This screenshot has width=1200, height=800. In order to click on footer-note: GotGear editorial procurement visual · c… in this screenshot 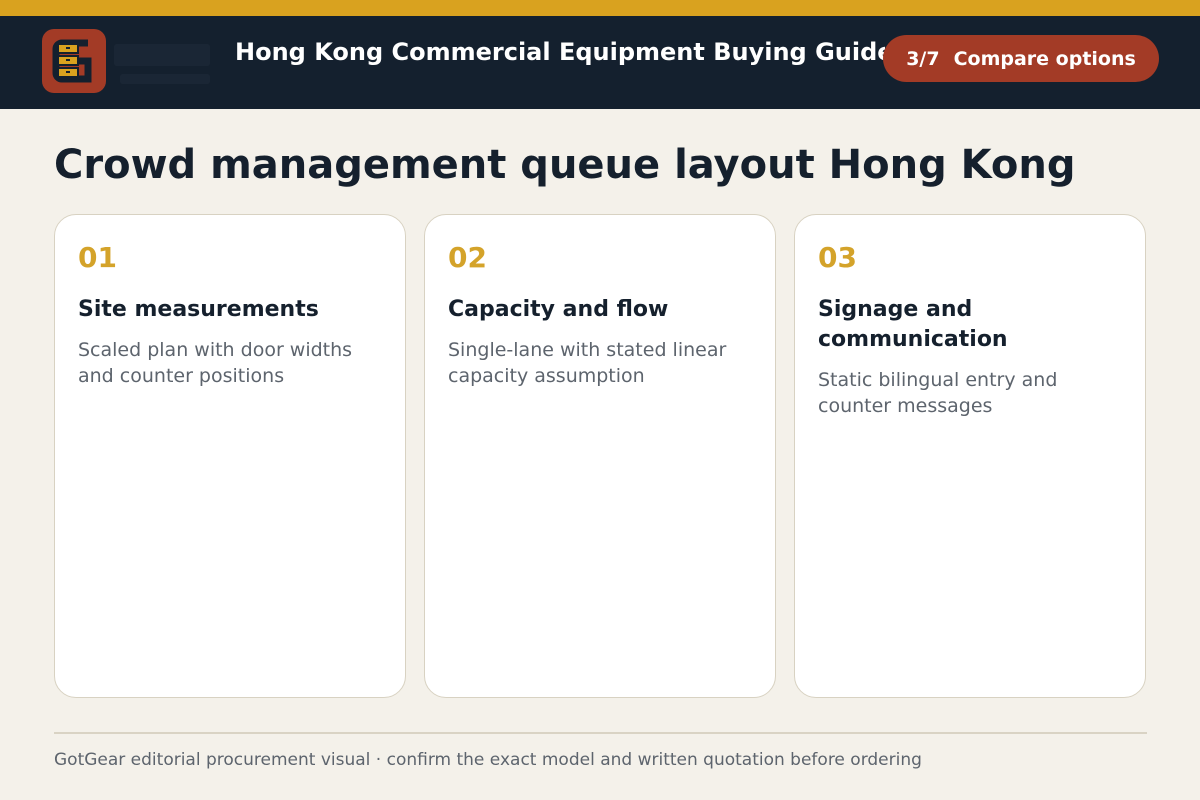, I will do `click(488, 760)`.